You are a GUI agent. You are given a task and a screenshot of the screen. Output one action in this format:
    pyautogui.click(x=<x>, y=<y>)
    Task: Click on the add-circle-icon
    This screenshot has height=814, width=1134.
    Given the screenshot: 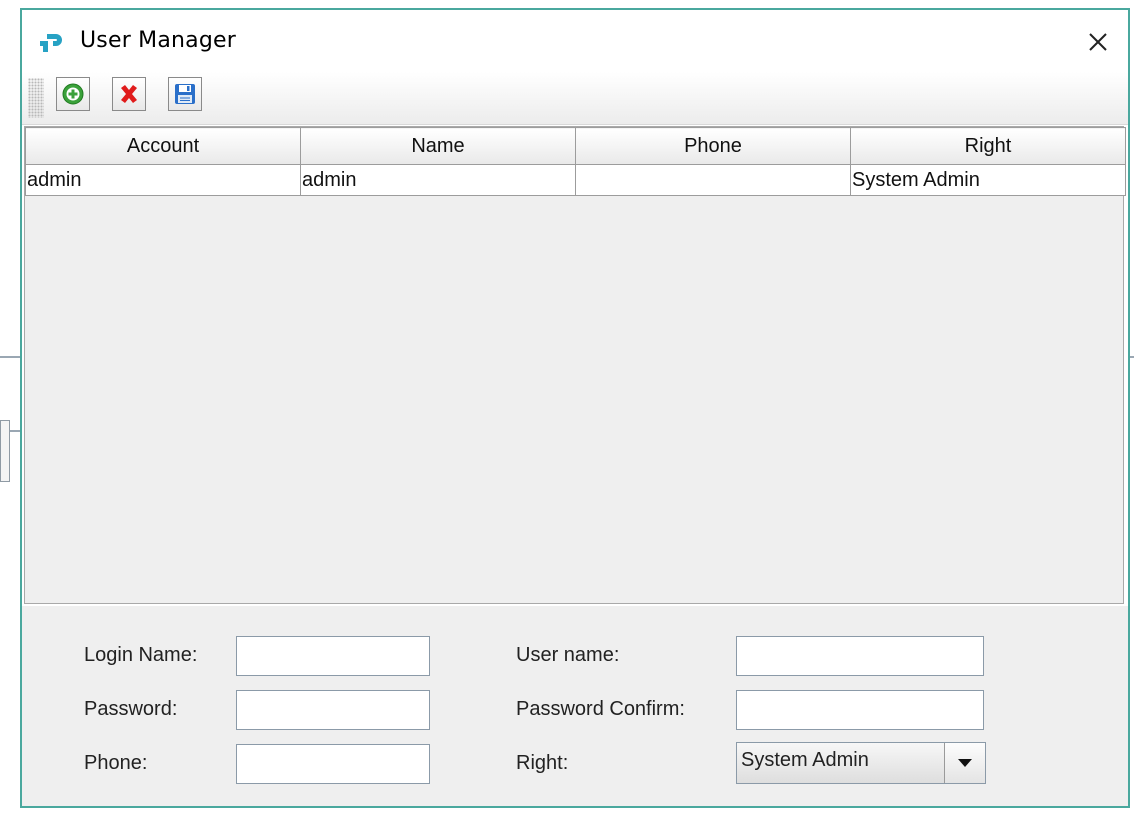 What is the action you would take?
    pyautogui.click(x=73, y=94)
    